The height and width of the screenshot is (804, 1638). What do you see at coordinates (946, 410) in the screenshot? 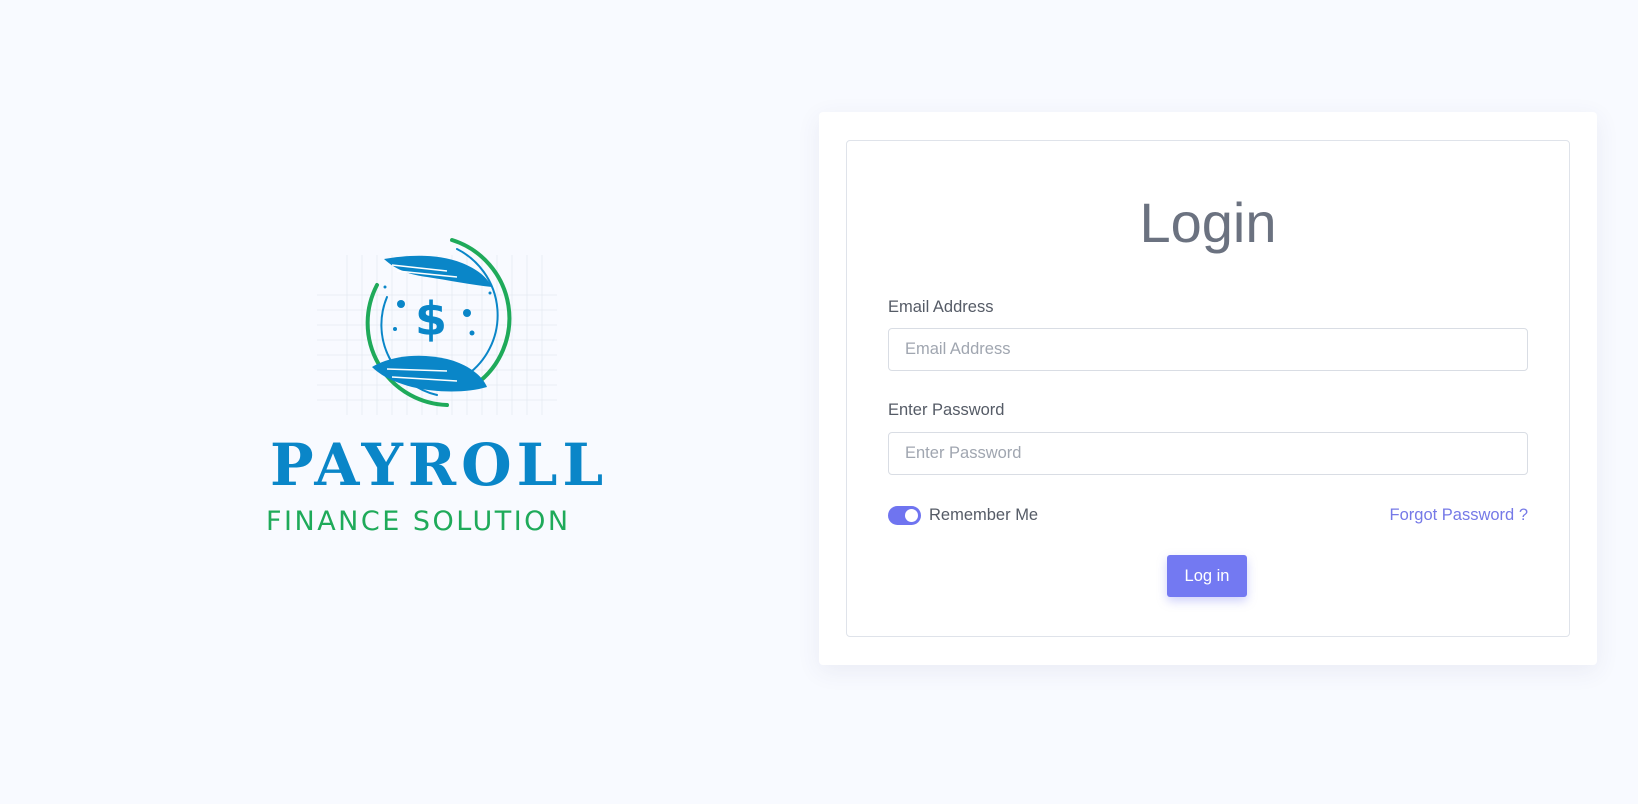
I see `password-label: Enter Password` at bounding box center [946, 410].